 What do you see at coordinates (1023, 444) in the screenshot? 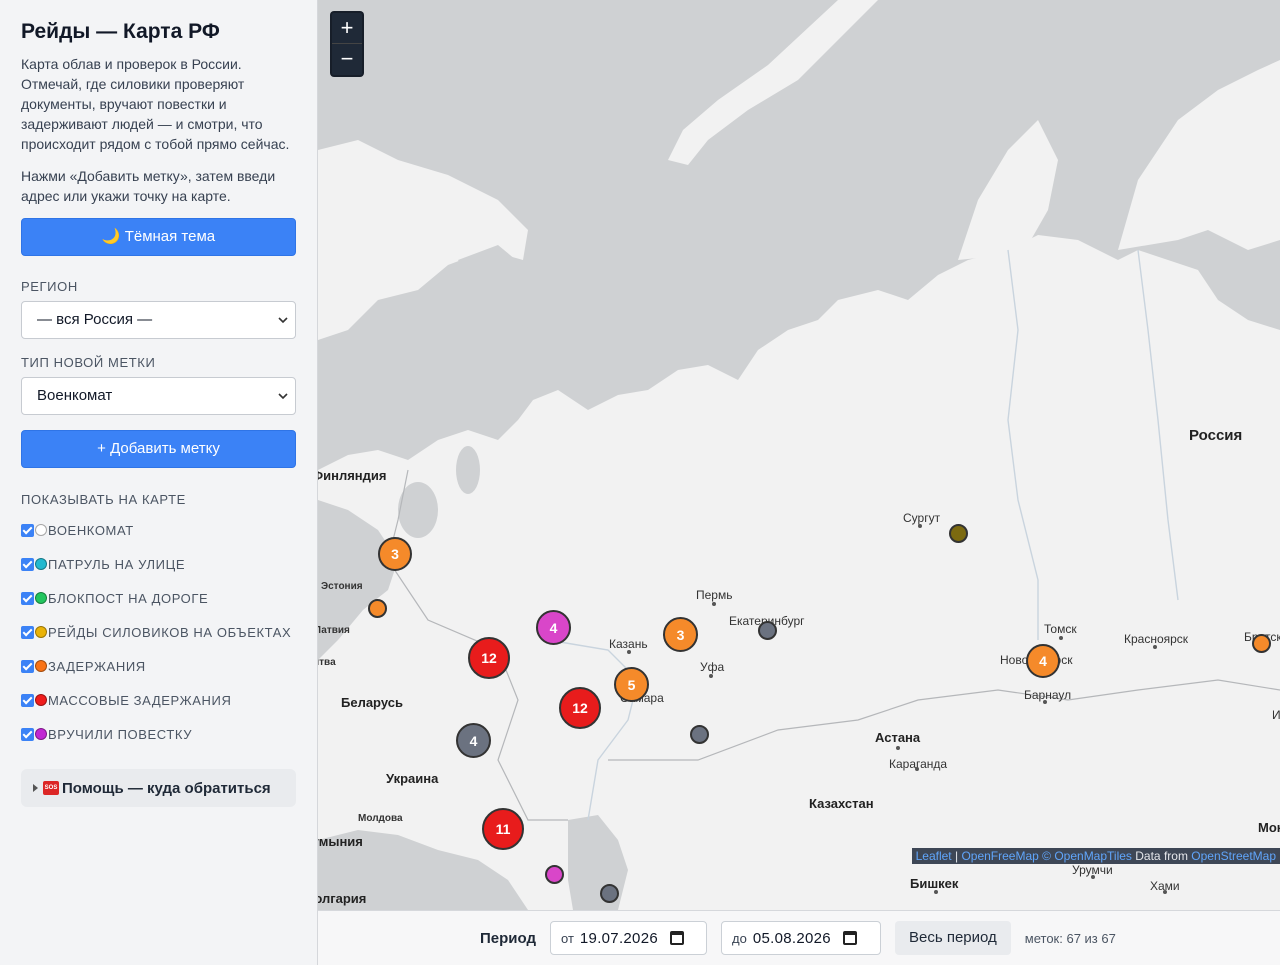
I see `river-ob` at bounding box center [1023, 444].